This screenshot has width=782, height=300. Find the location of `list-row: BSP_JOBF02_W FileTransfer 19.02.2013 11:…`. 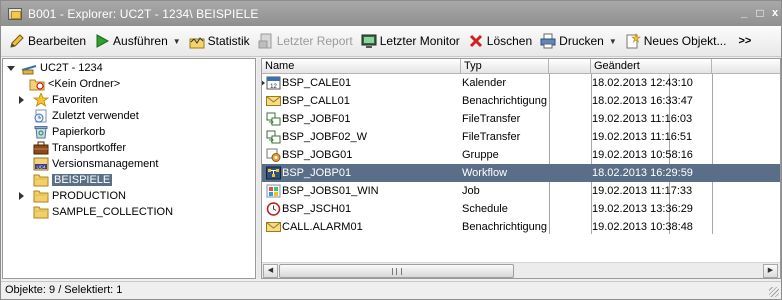

list-row: BSP_JOBF02_W FileTransfer 19.02.2013 11:… is located at coordinates (521, 137).